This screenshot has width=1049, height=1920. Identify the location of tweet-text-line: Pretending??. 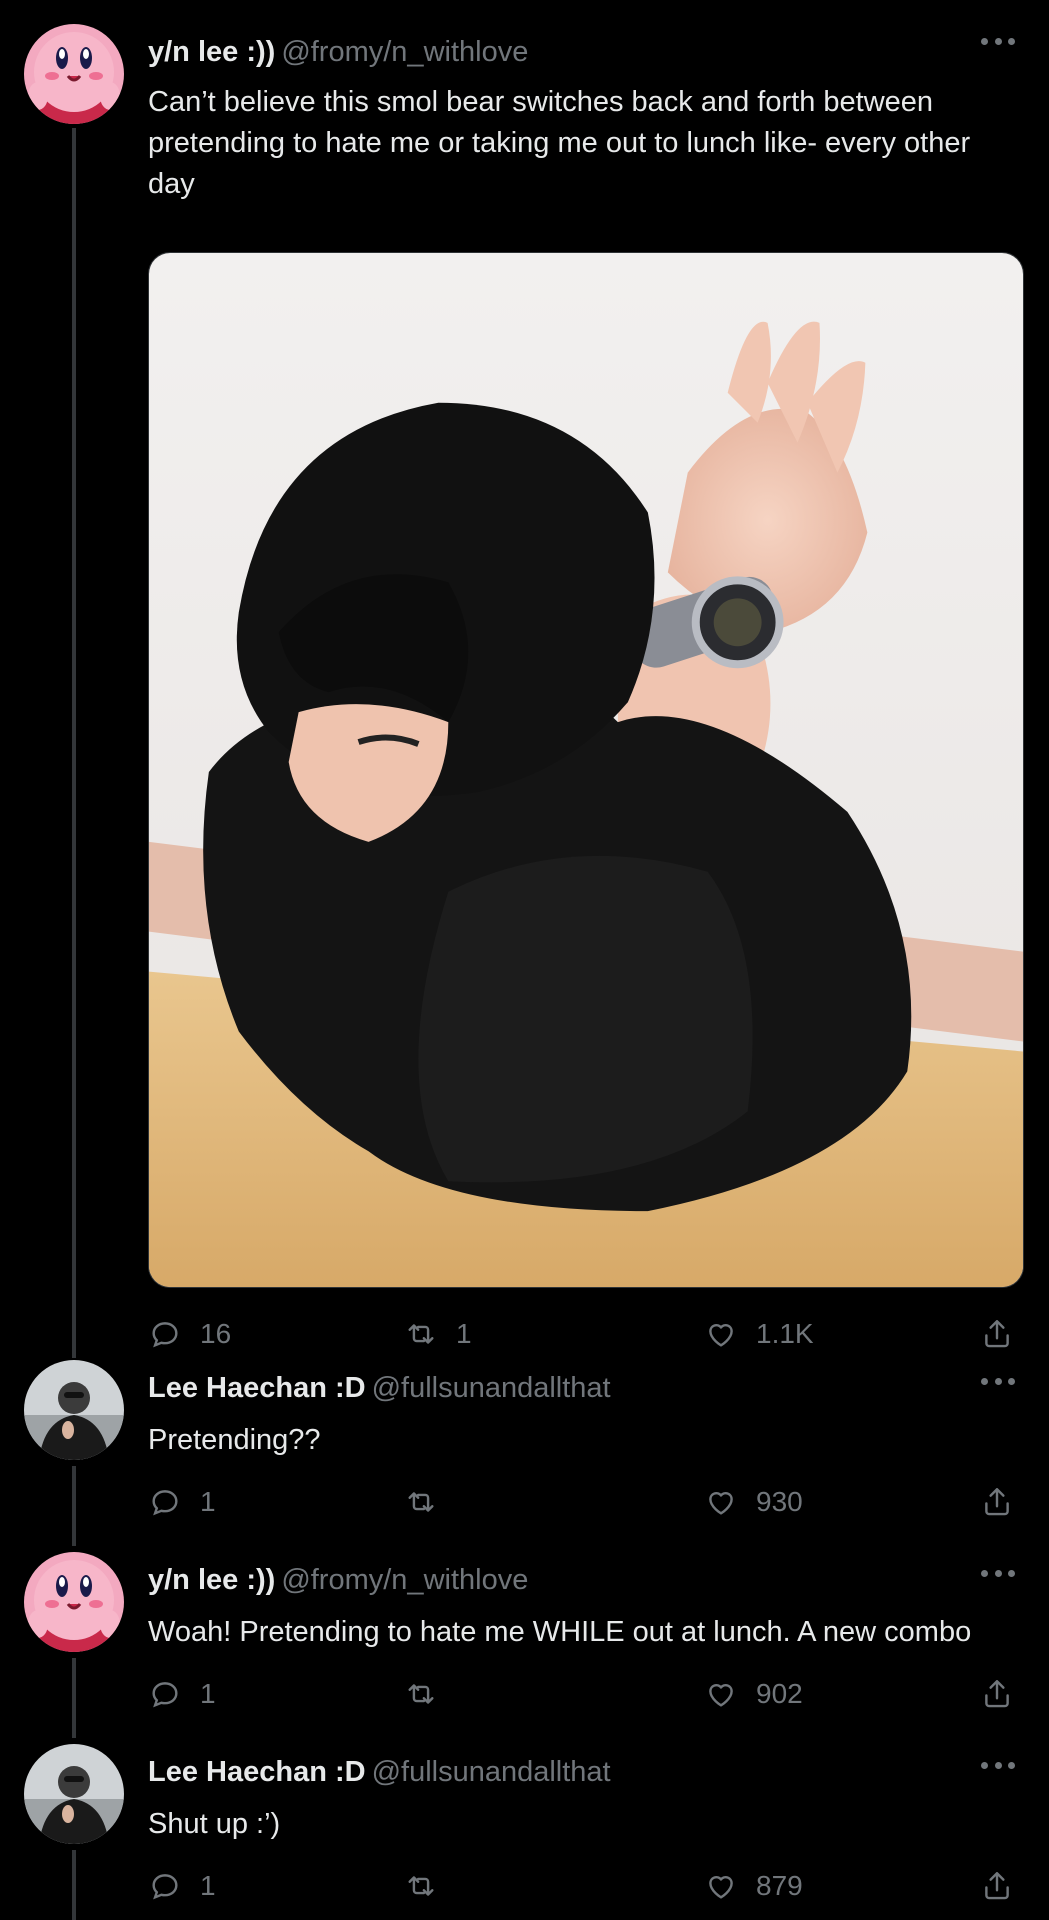
(234, 1440).